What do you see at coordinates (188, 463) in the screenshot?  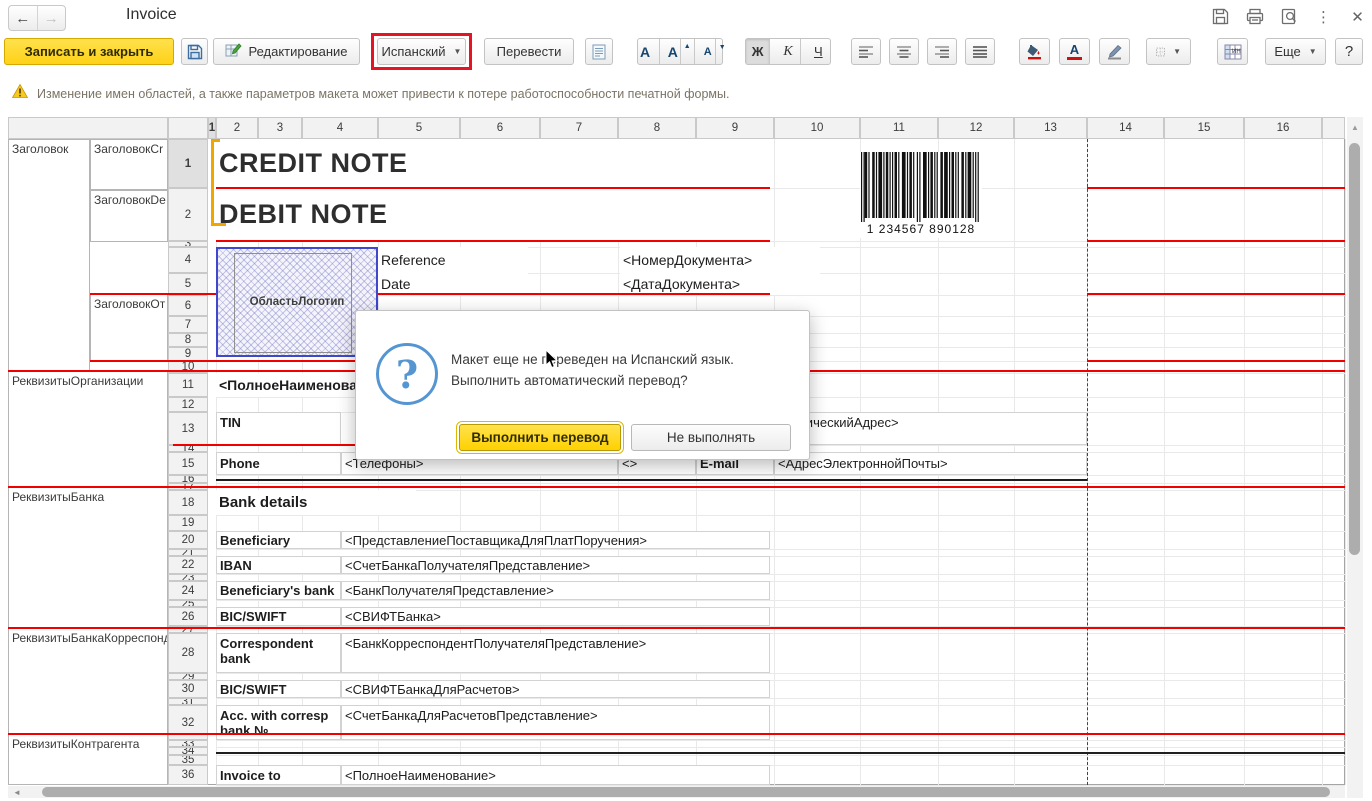 I see `row-header-15: 15` at bounding box center [188, 463].